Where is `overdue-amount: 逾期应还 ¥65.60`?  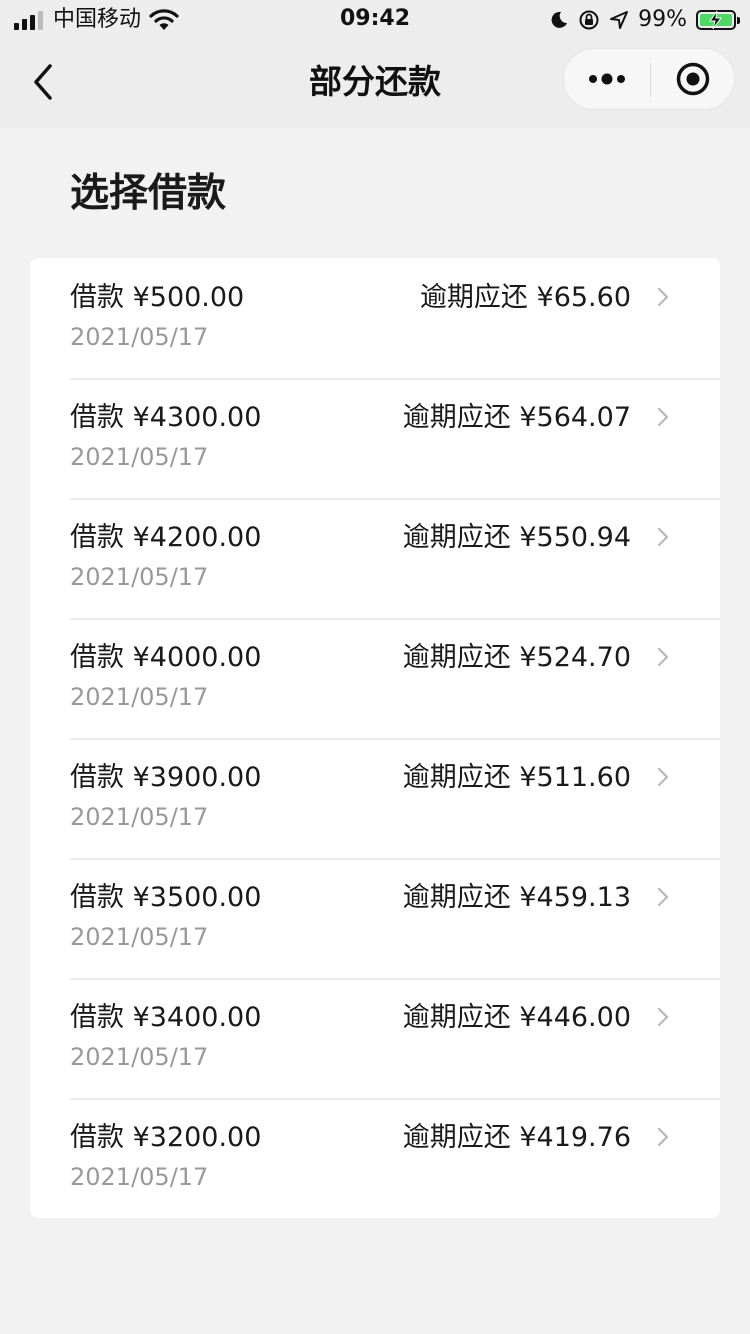
overdue-amount: 逾期应还 ¥65.60 is located at coordinates (525, 297).